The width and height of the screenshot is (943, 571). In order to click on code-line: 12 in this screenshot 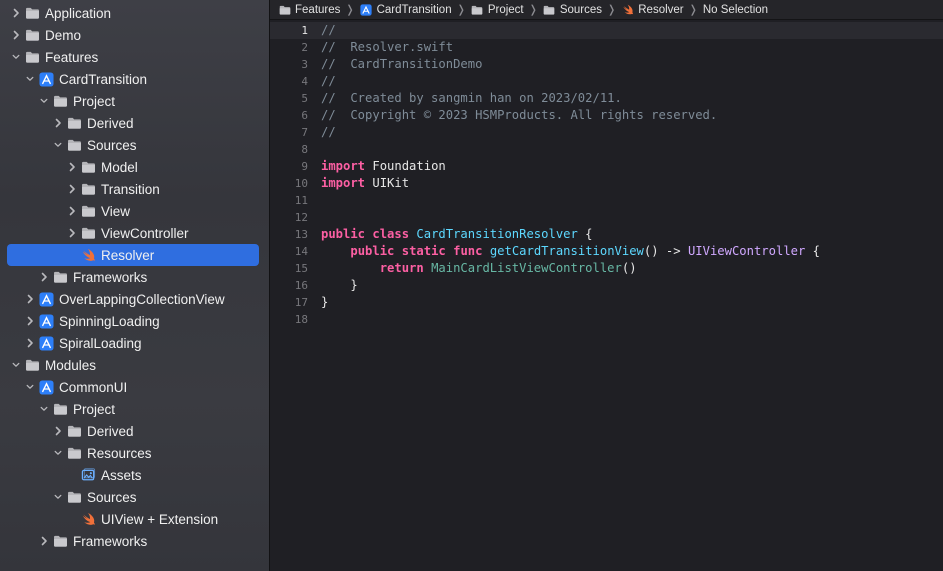, I will do `click(606, 217)`.